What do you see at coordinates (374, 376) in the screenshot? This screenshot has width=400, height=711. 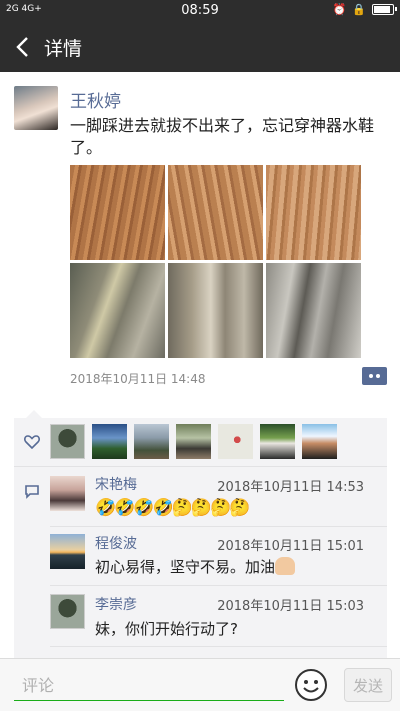 I see `comment-action-button` at bounding box center [374, 376].